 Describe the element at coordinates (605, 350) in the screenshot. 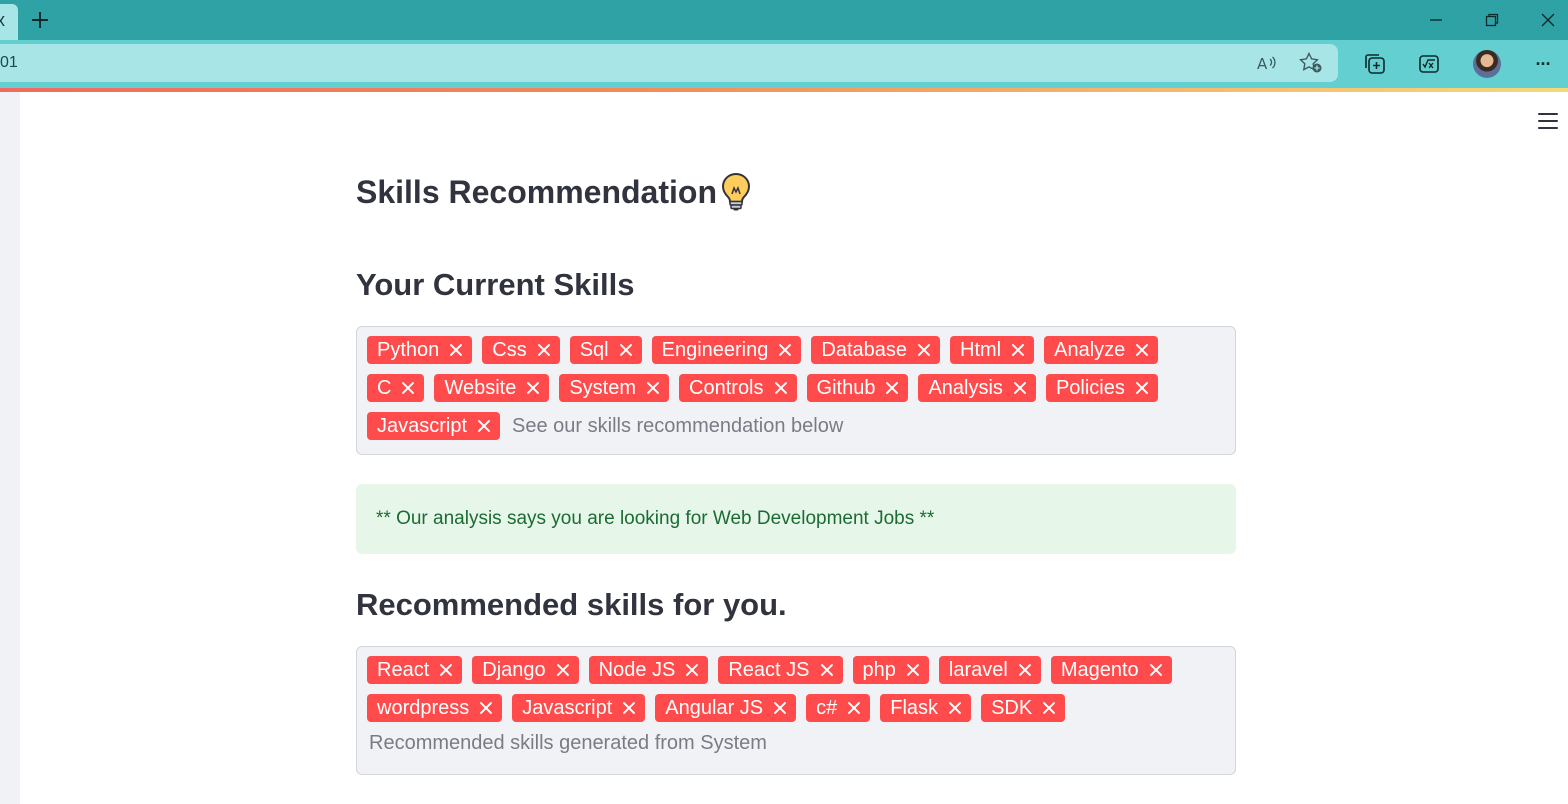

I see `current-skill-tag: Sql` at that location.